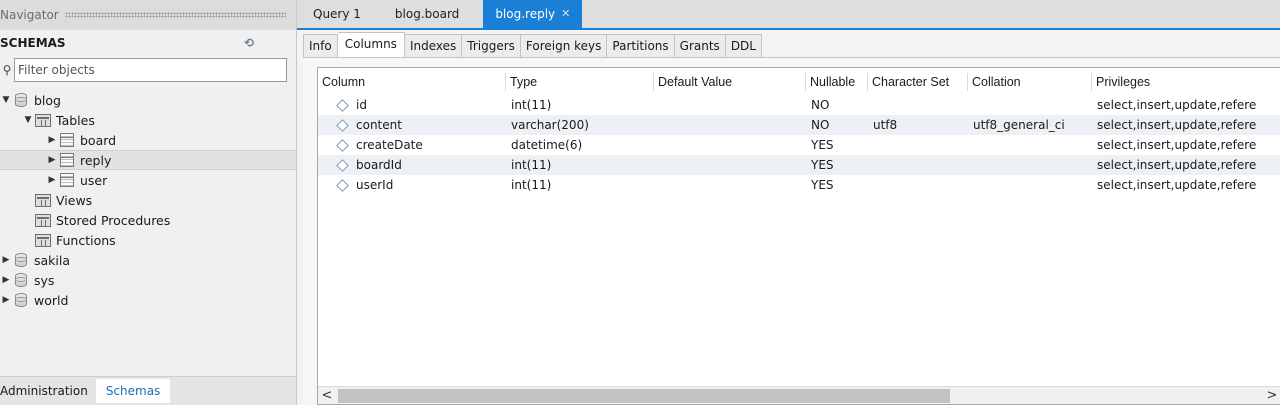  What do you see at coordinates (379, 165) in the screenshot?
I see `cell-name: boardId` at bounding box center [379, 165].